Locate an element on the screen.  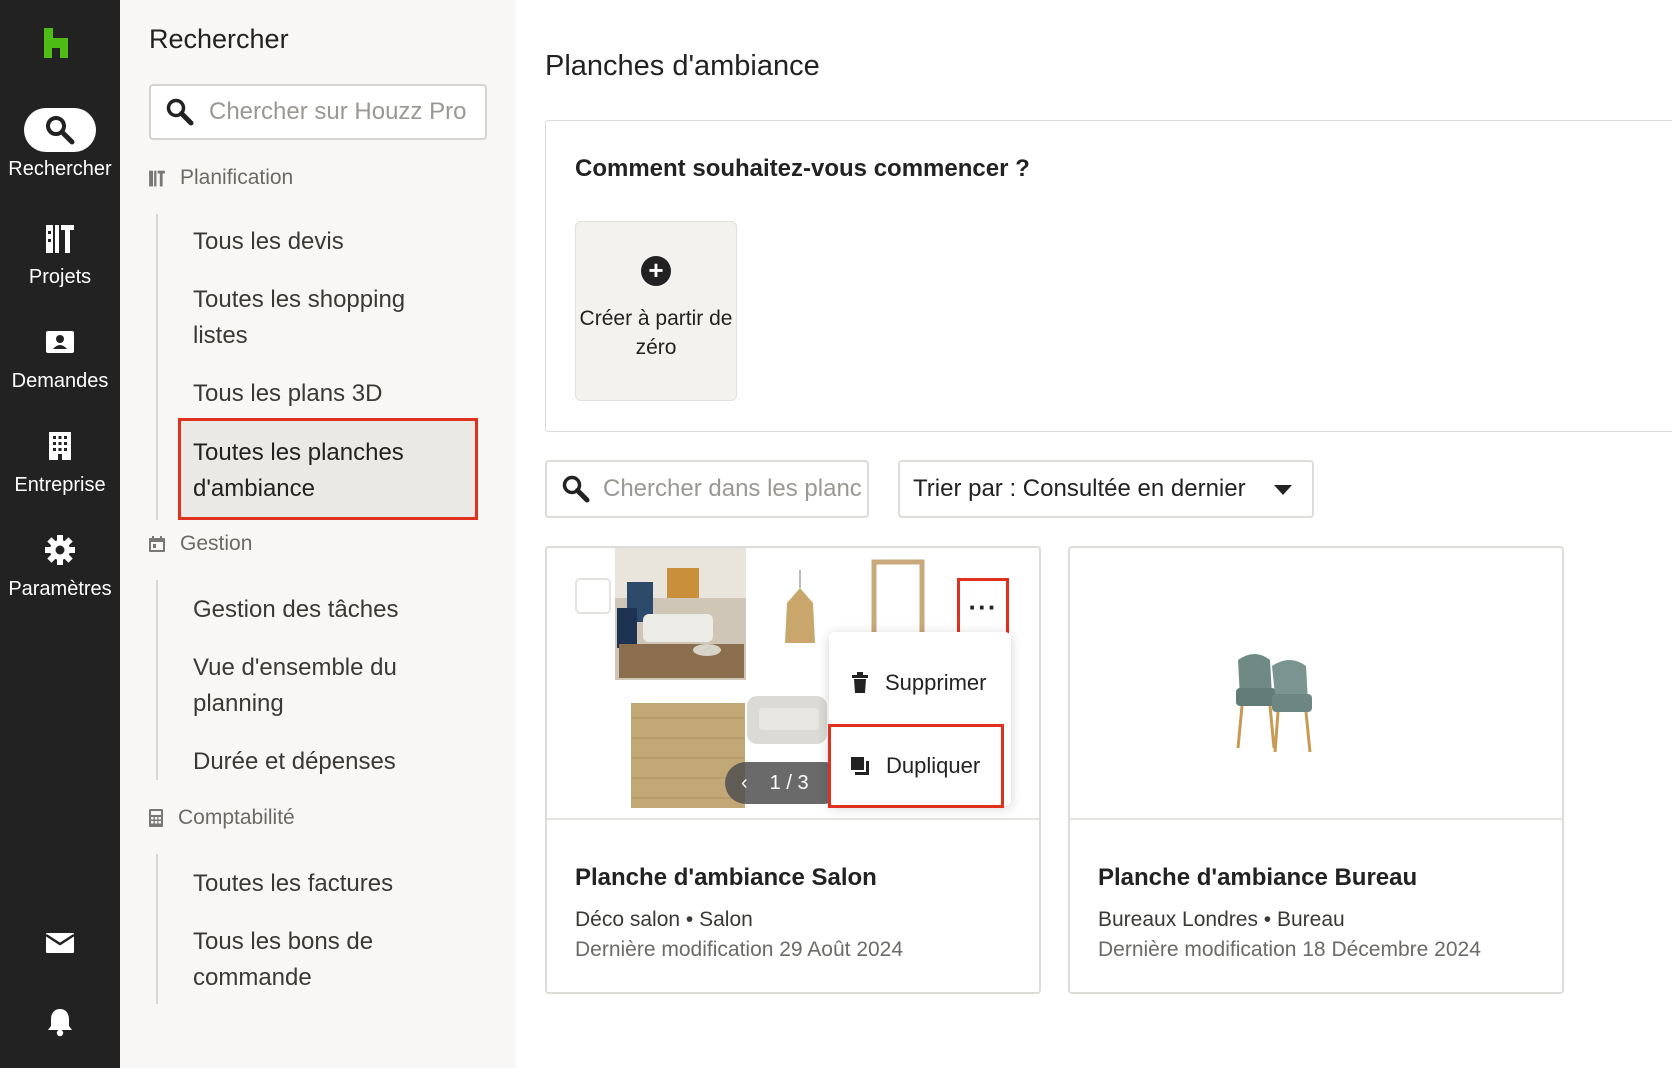
sidebar-search-input is located at coordinates (344, 112).